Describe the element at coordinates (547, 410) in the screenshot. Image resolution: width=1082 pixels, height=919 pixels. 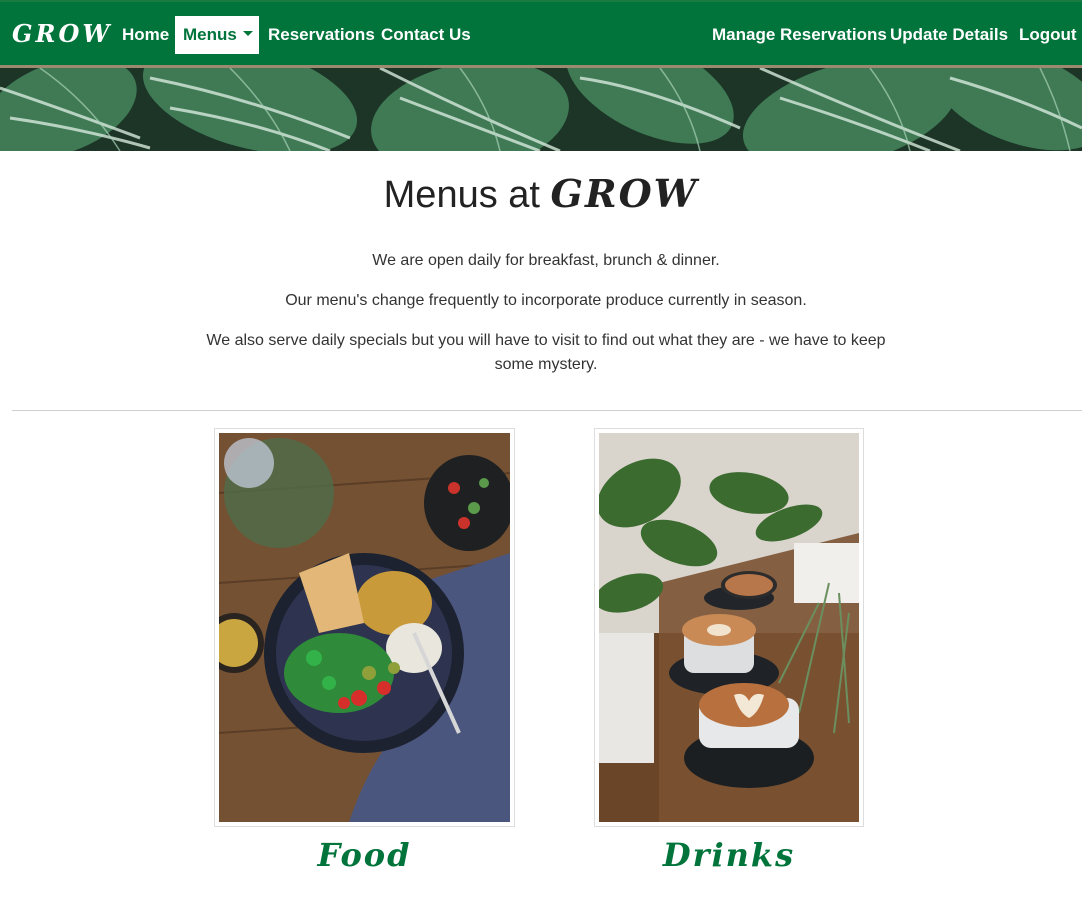
I see `section-divider` at that location.